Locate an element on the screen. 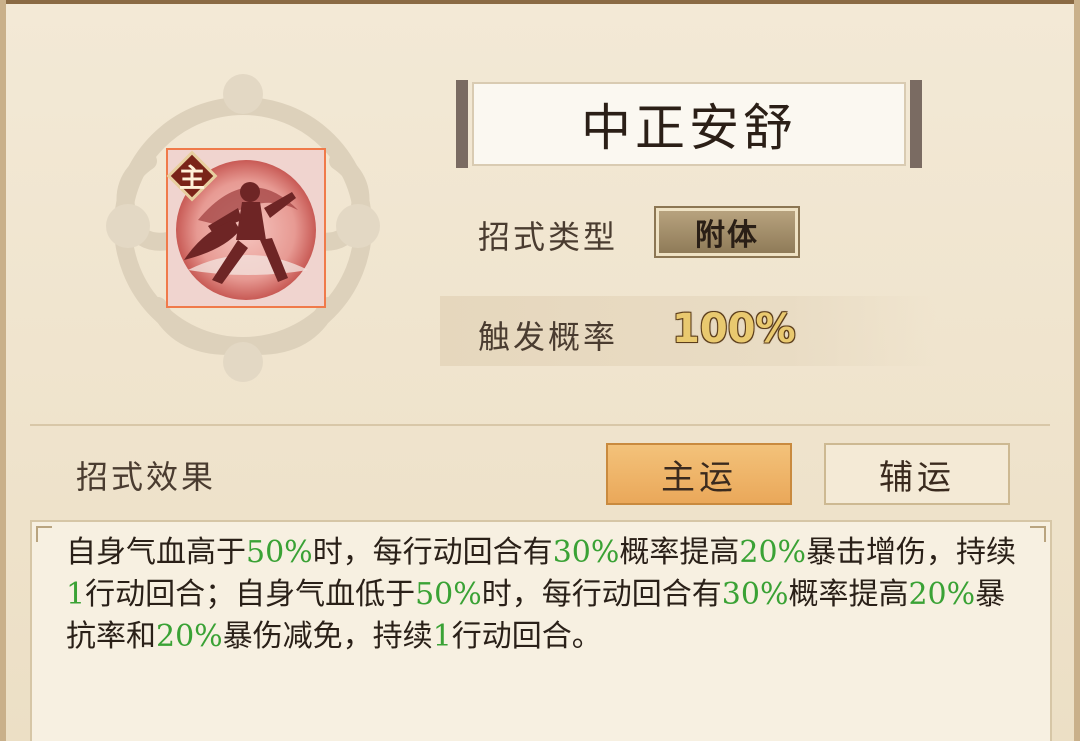 Image resolution: width=1080 pixels, height=741 pixels. skill-type-badge: 附体 is located at coordinates (727, 232).